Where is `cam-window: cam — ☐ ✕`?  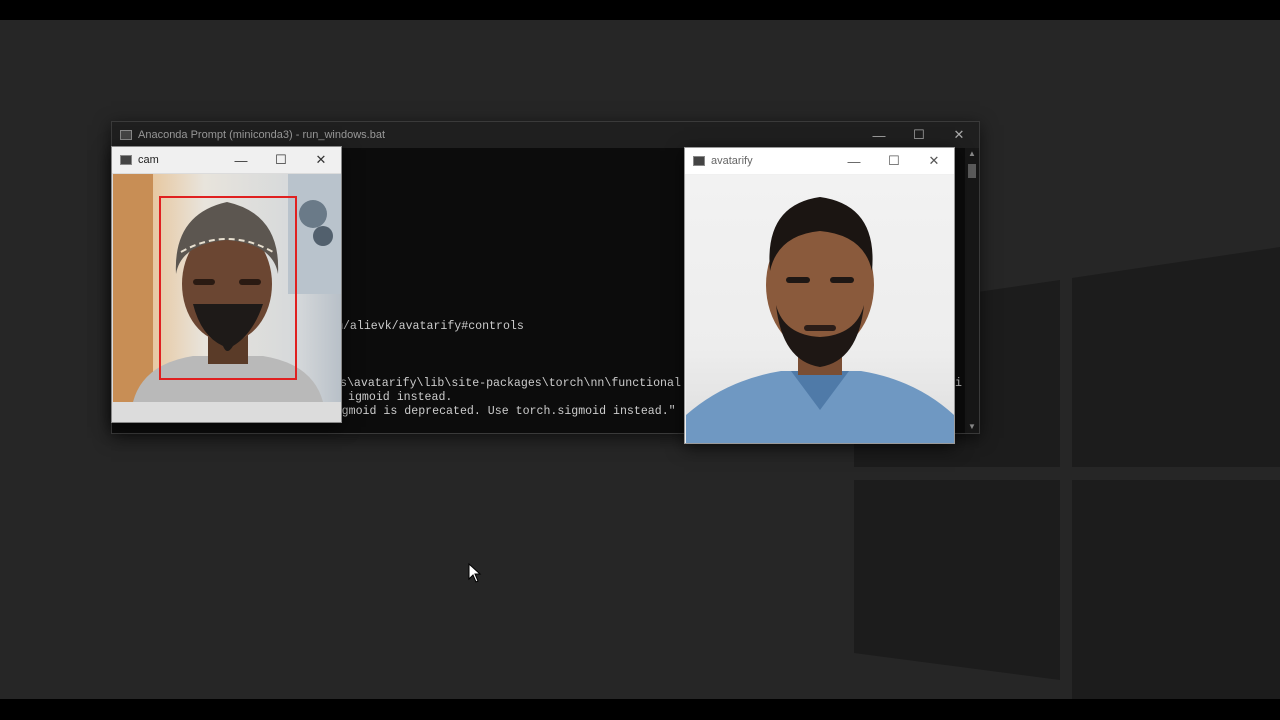 cam-window: cam — ☐ ✕ is located at coordinates (226, 284).